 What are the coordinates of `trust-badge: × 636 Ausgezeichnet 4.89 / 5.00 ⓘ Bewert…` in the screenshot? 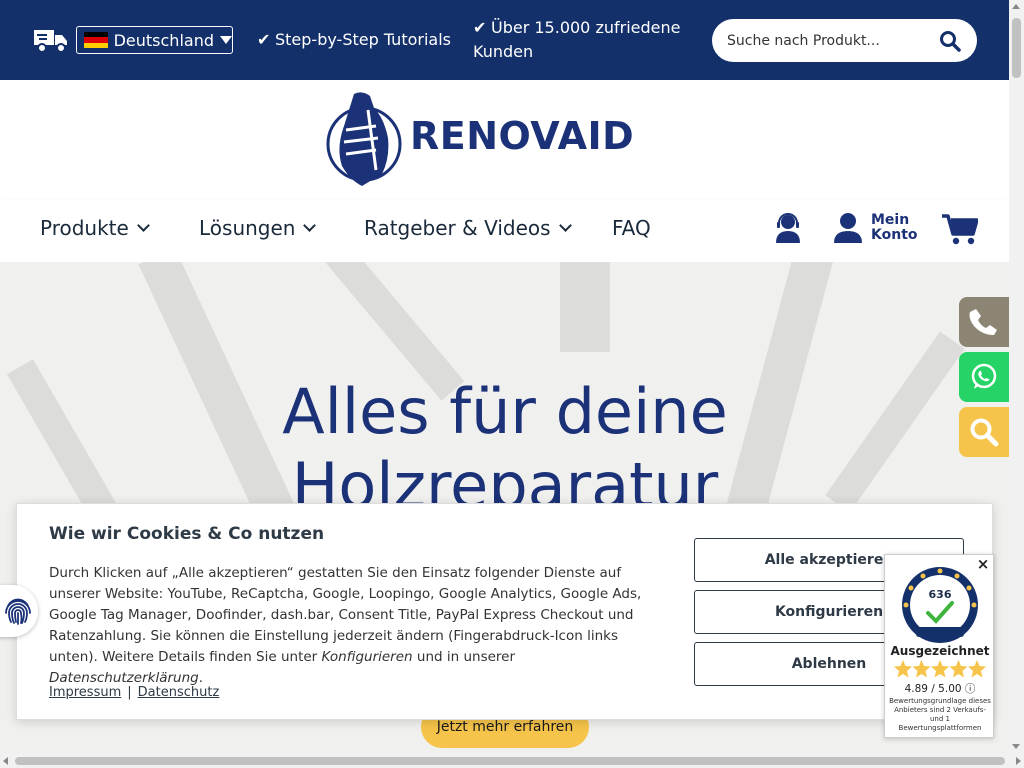 It's located at (939, 646).